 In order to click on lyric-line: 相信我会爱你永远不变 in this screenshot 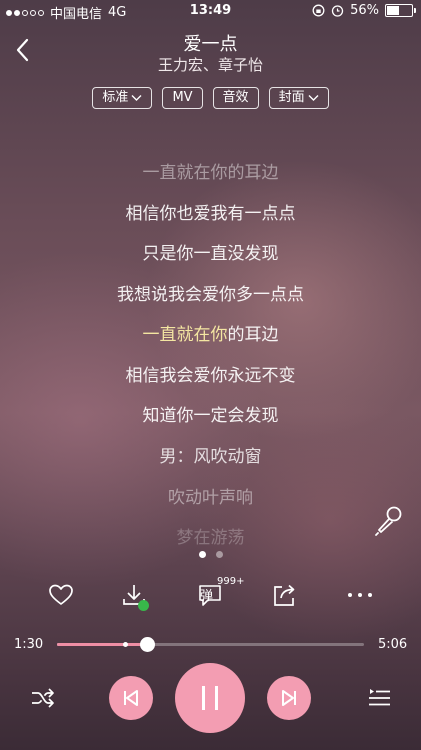, I will do `click(210, 376)`.